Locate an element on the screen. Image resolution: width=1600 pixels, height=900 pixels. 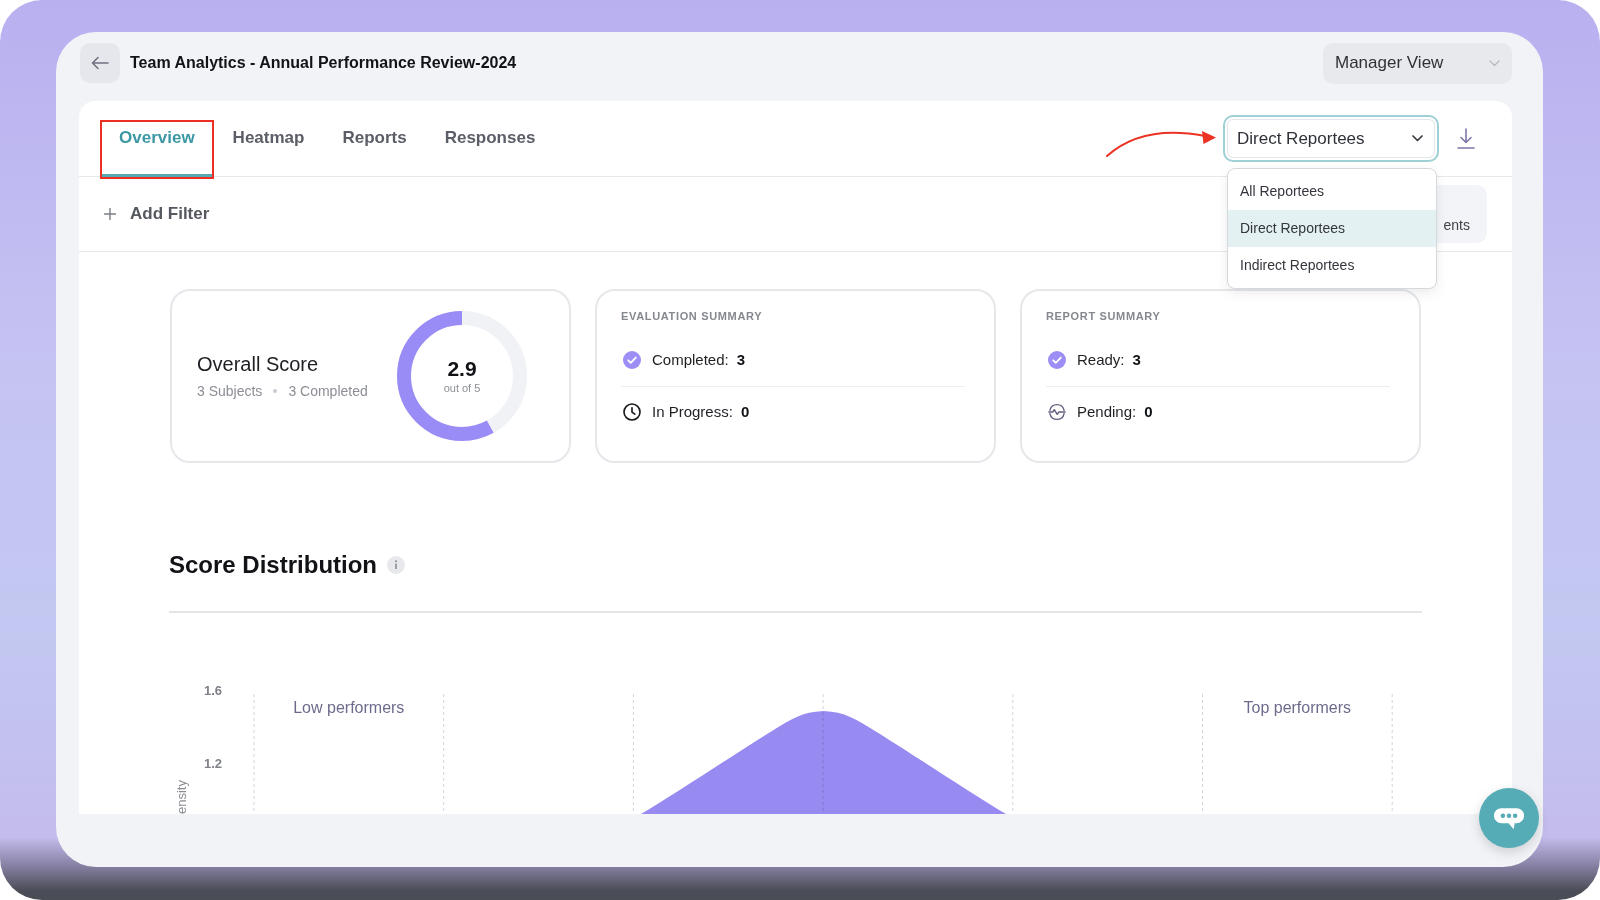
y-axis-label: ensity is located at coordinates (181, 797).